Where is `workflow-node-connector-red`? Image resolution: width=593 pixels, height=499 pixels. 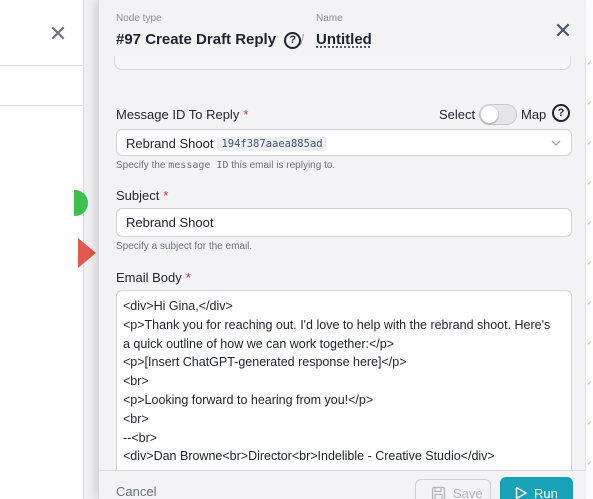 workflow-node-connector-red is located at coordinates (87, 253).